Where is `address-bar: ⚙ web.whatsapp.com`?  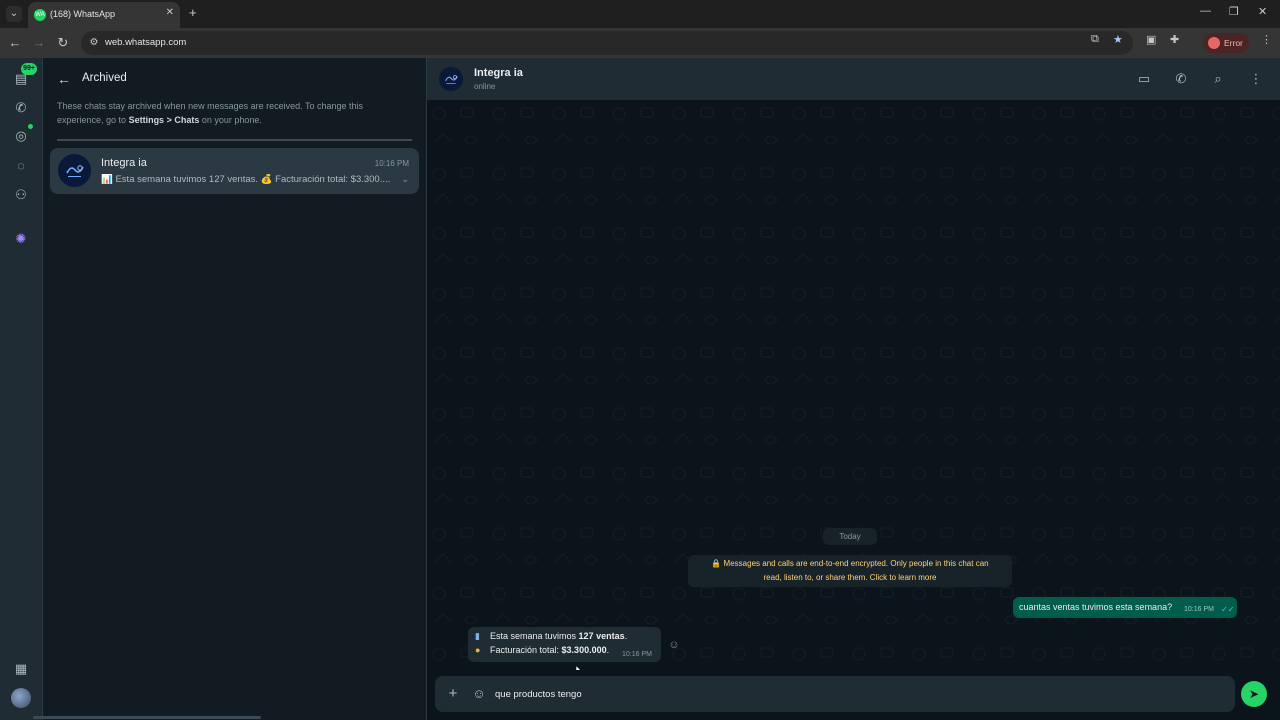
address-bar: ⚙ web.whatsapp.com is located at coordinates (607, 43).